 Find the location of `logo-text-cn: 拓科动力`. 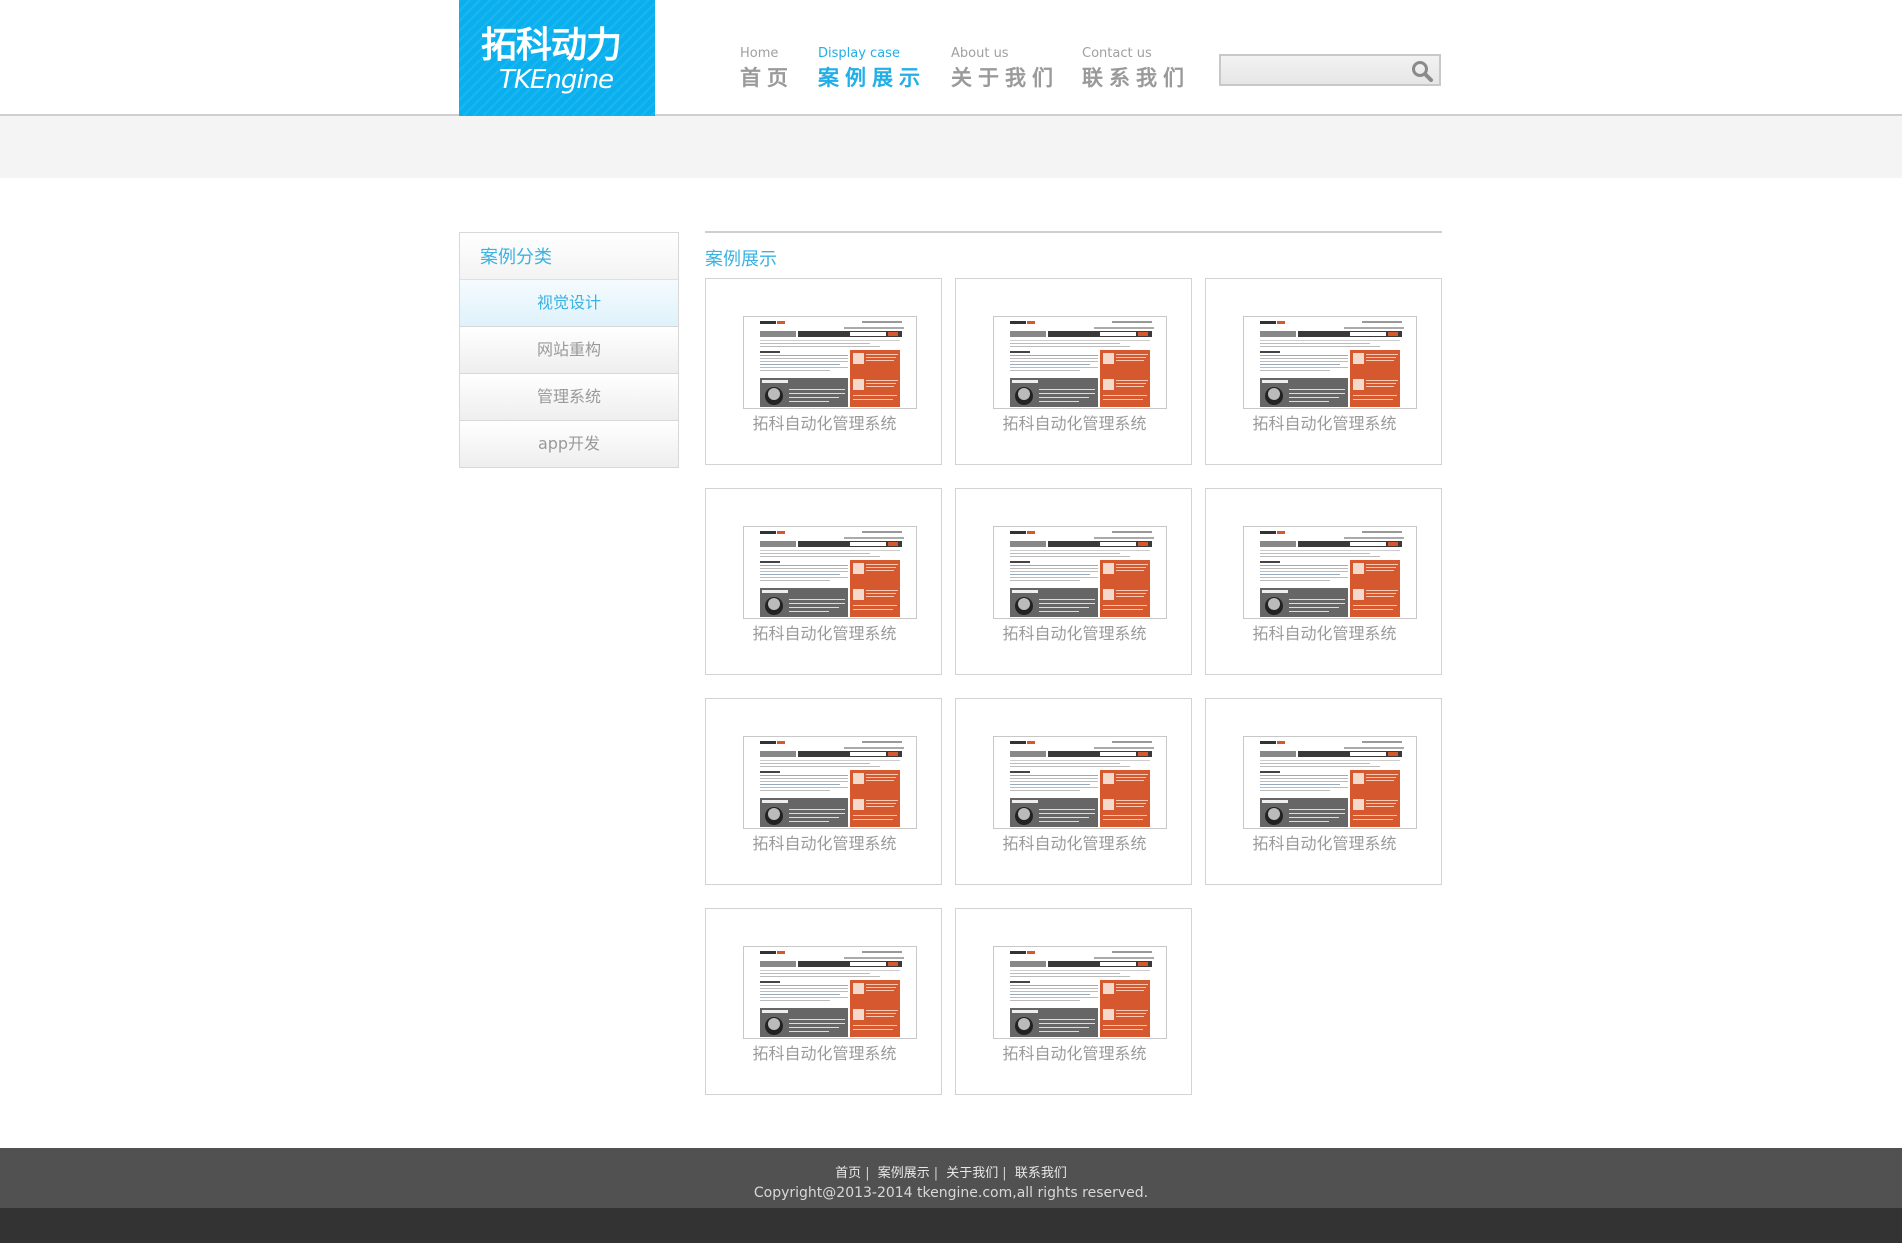

logo-text-cn: 拓科动力 is located at coordinates (551, 45).